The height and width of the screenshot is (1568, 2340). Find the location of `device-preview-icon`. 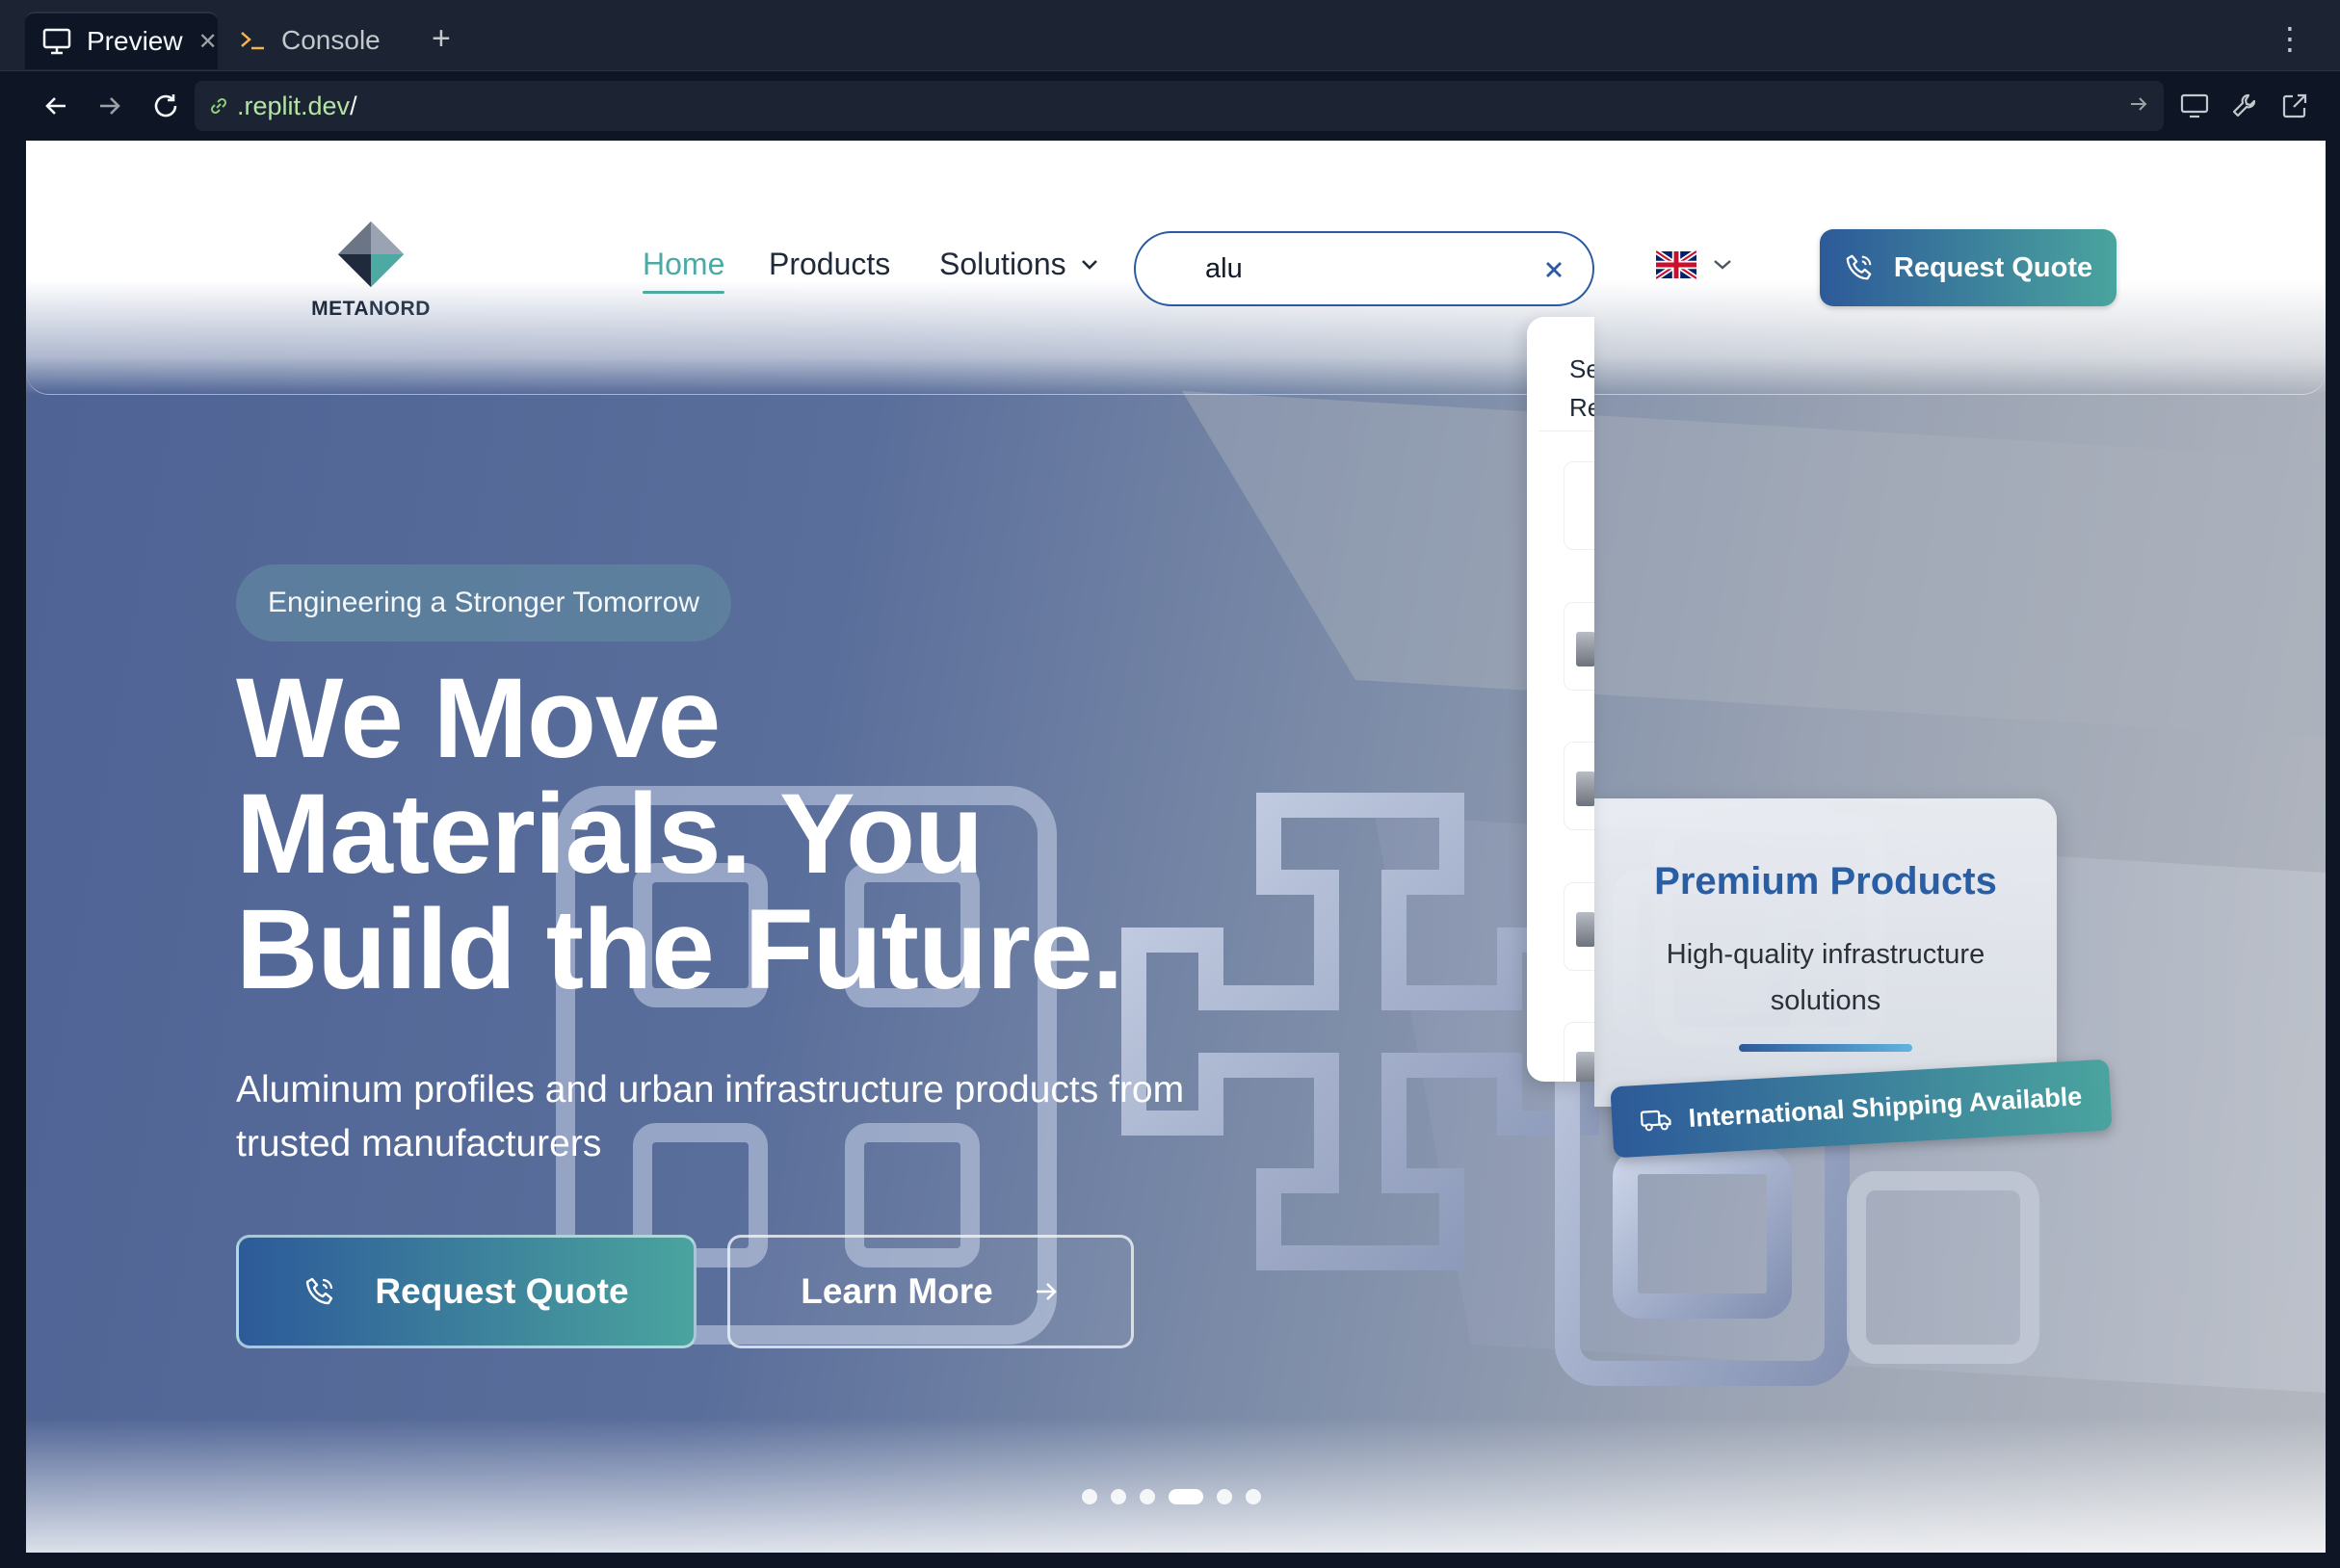

device-preview-icon is located at coordinates (2194, 106).